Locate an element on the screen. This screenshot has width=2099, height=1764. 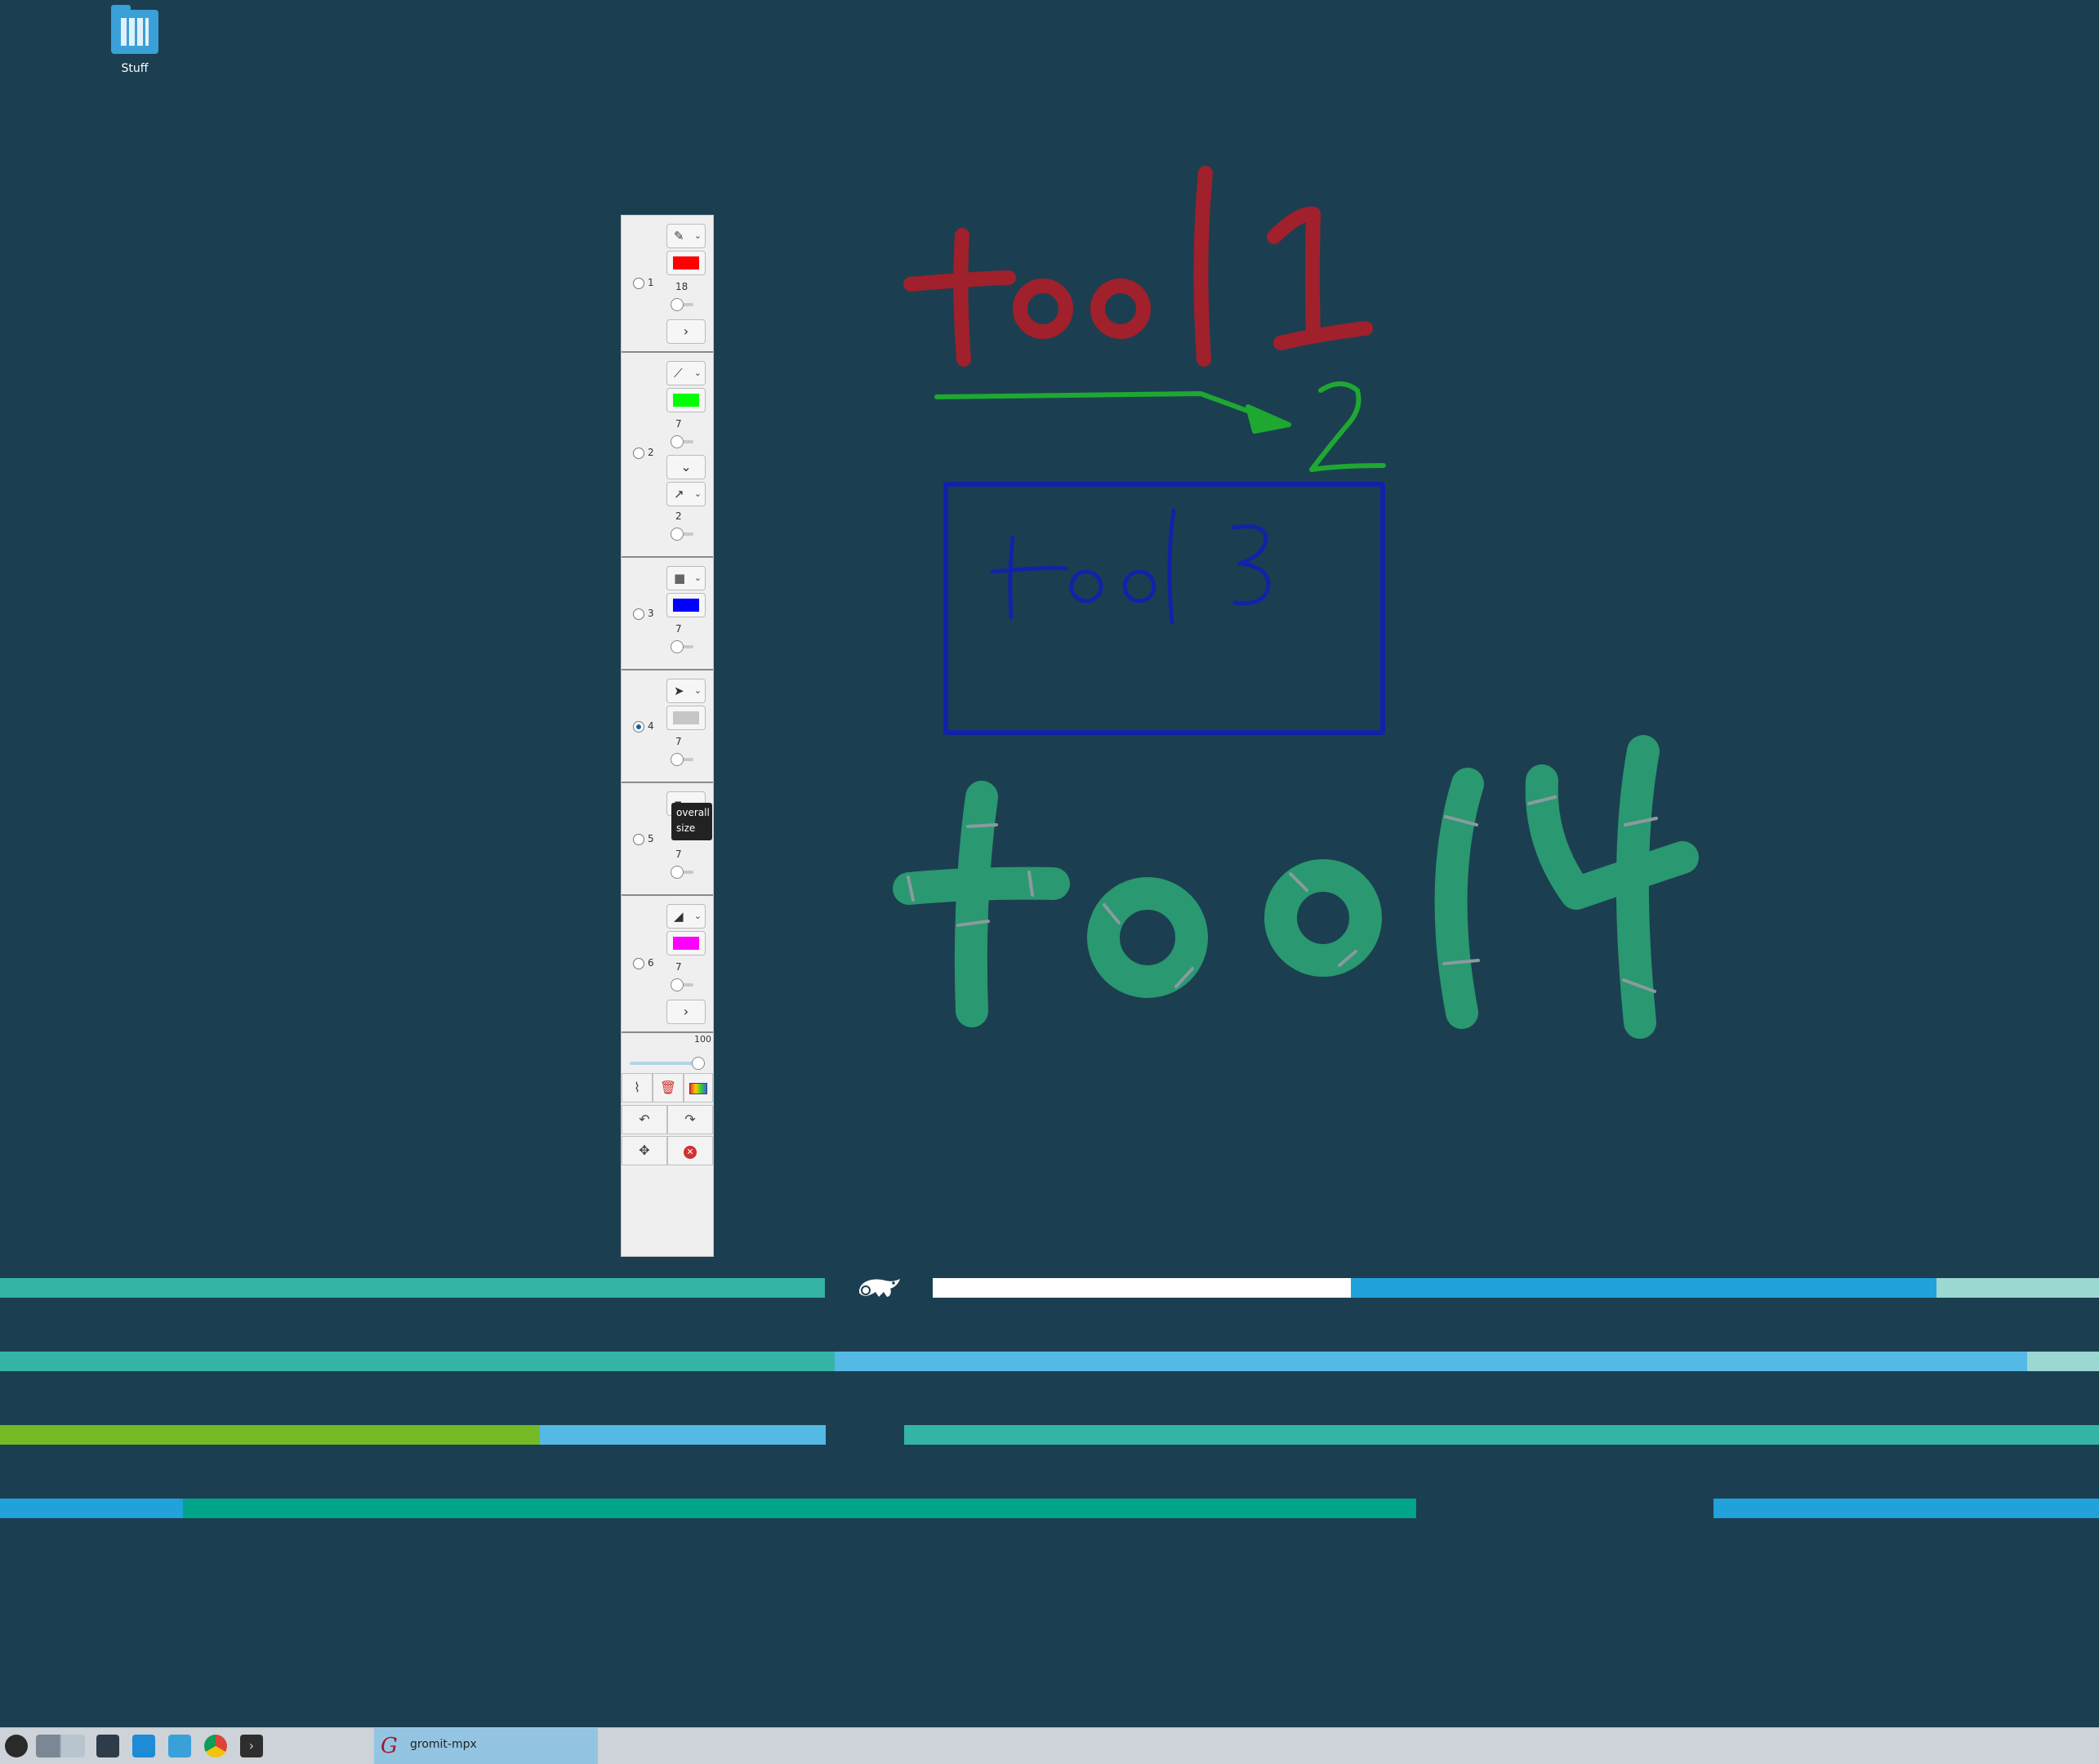
tool-group-2: 2 ⟋ ⌄ 7 ⌄ ↗ ⌄ 2 is located at coordinates (667, 456).